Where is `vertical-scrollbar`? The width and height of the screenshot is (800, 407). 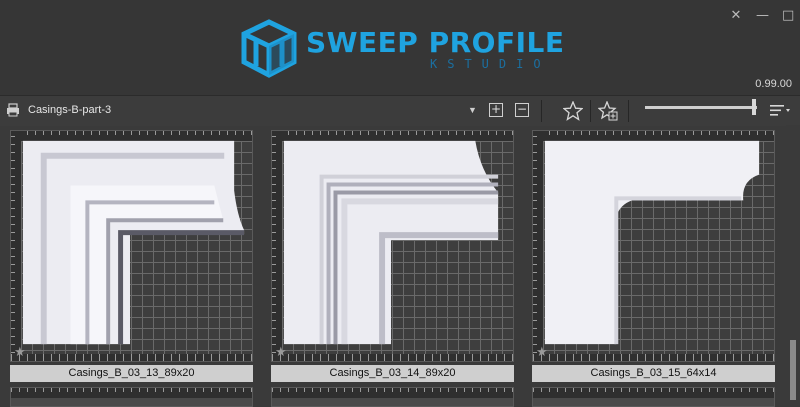
vertical-scrollbar is located at coordinates (793, 262).